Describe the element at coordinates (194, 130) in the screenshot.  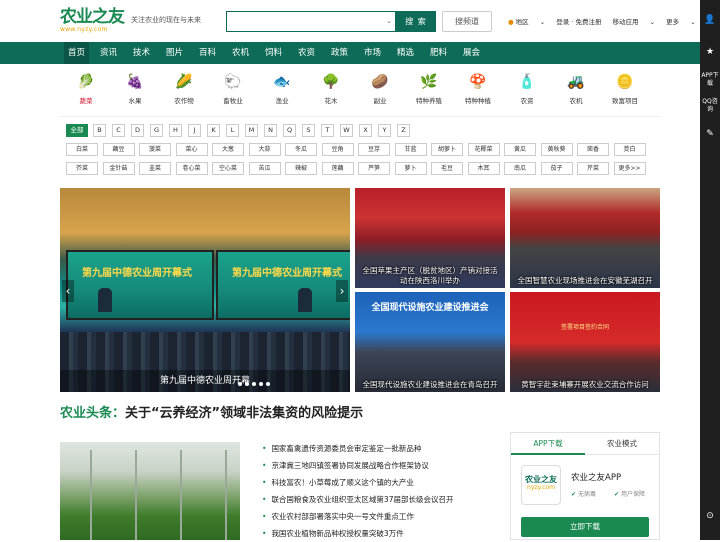
I see `letter-j: J` at that location.